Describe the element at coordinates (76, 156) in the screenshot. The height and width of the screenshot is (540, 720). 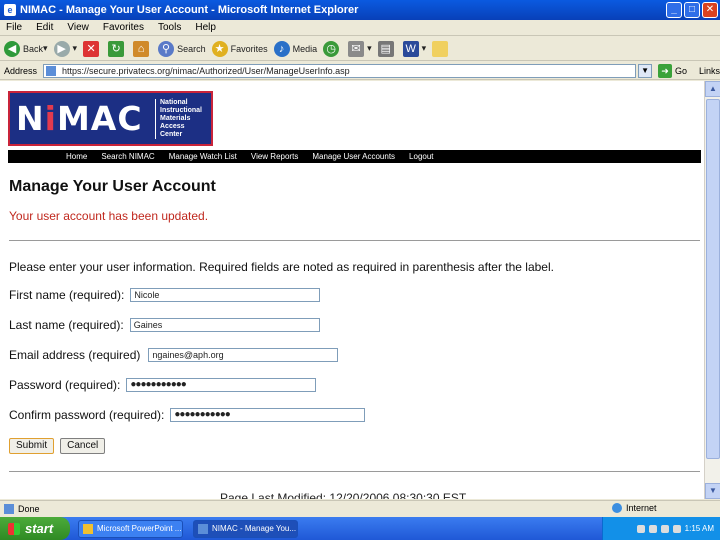
I see `nav-home: Home` at that location.